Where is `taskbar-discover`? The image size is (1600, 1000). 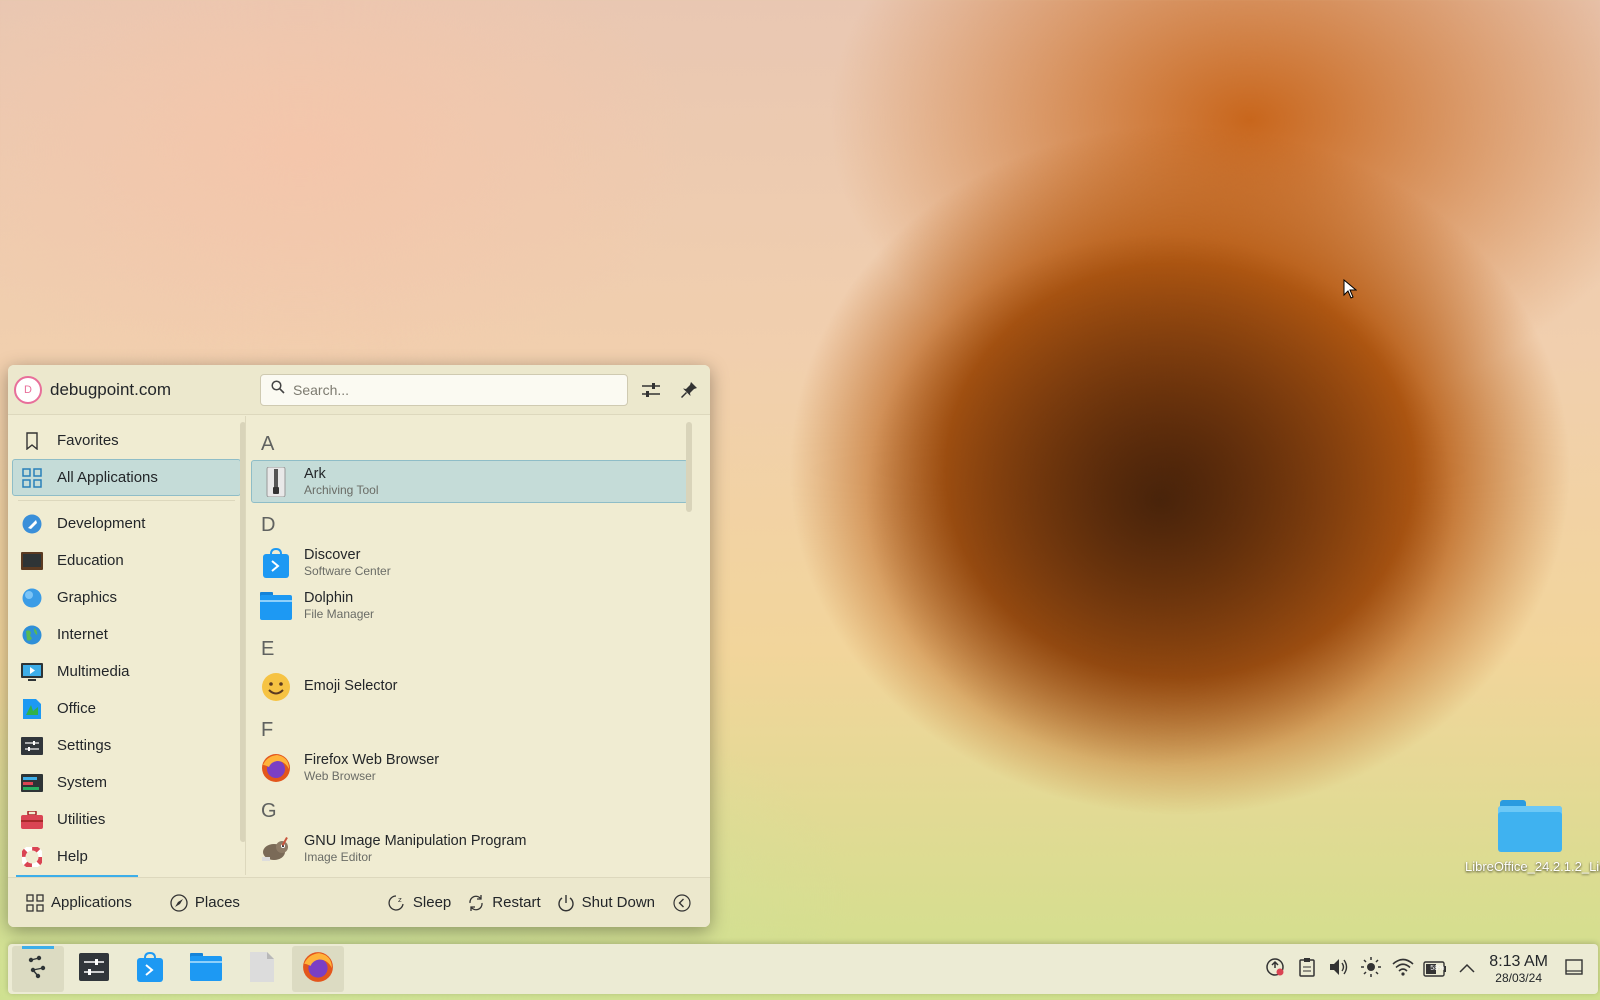
taskbar-discover is located at coordinates (150, 969).